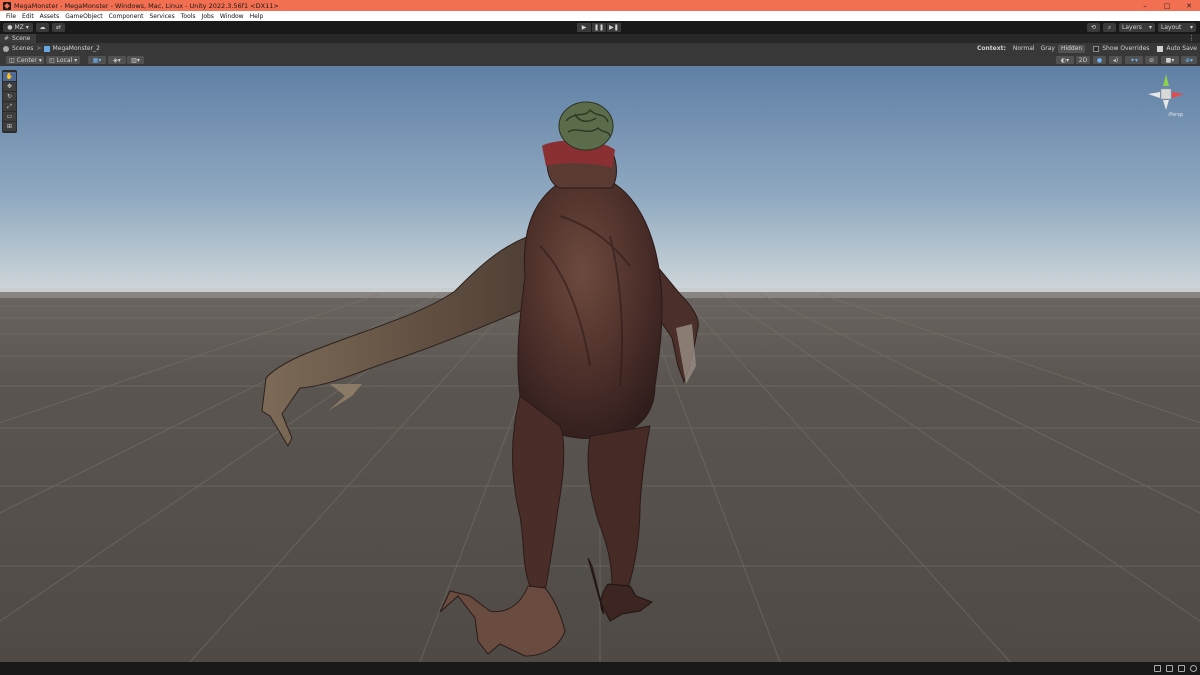 This screenshot has height=675, width=1200. What do you see at coordinates (1096, 48) in the screenshot?
I see `show-overrides-checkbox` at bounding box center [1096, 48].